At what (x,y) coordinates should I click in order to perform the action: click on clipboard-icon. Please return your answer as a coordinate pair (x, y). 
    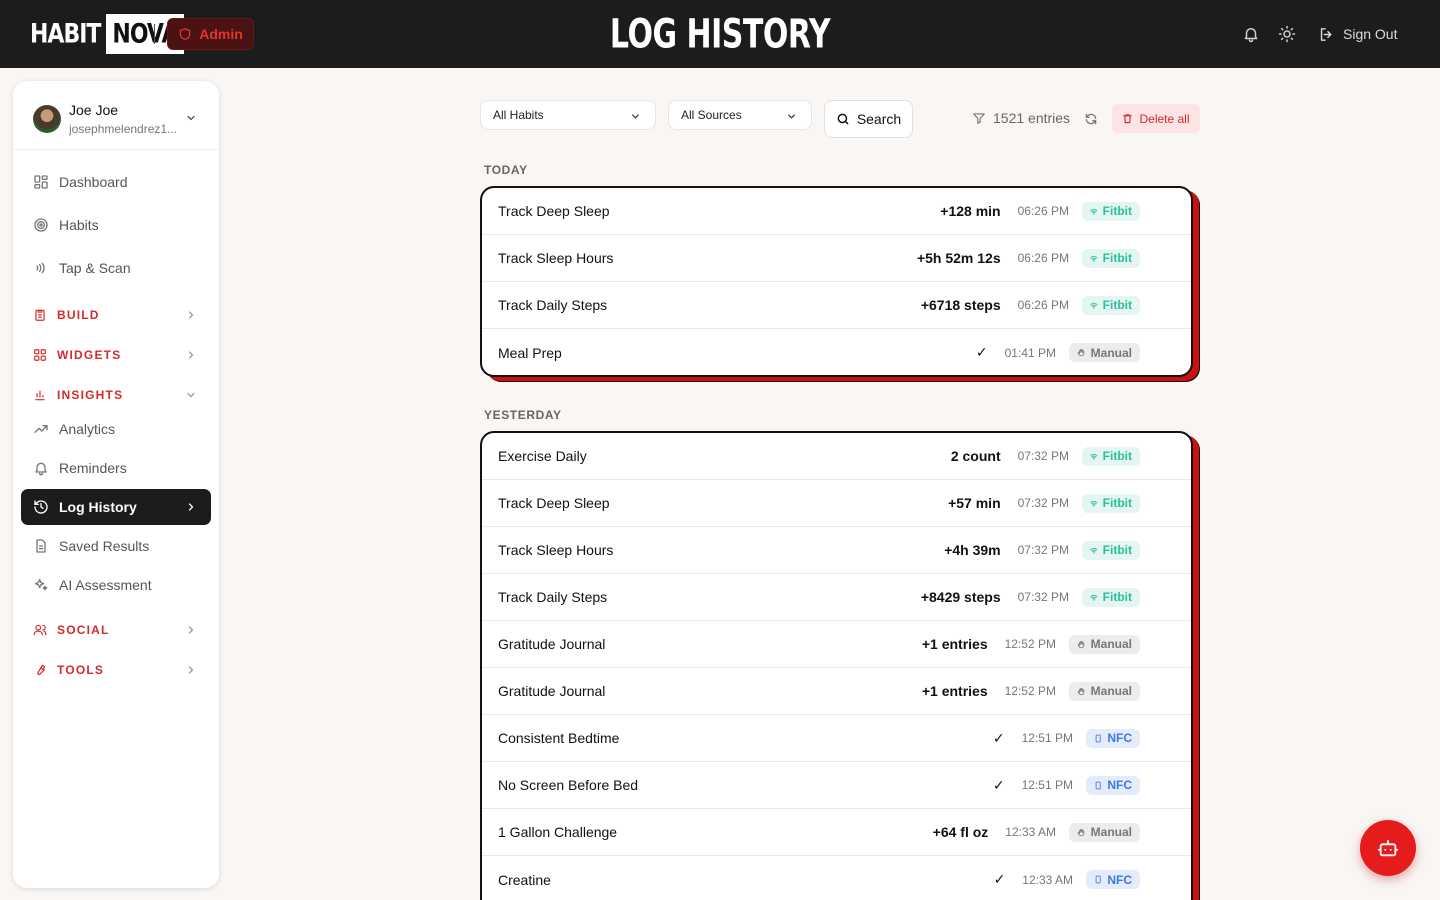
    Looking at the image, I should click on (40, 315).